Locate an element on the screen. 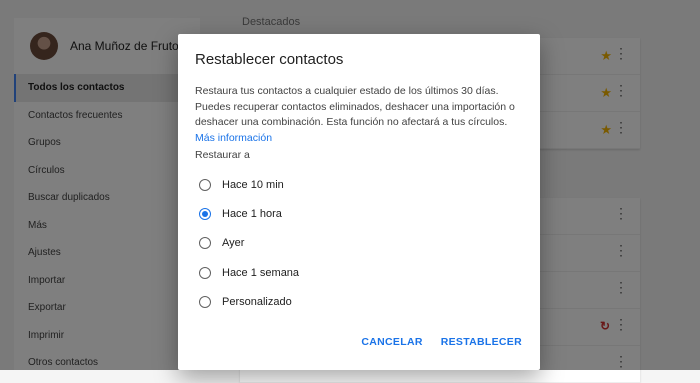  option-label: Hace 10 min is located at coordinates (253, 184).